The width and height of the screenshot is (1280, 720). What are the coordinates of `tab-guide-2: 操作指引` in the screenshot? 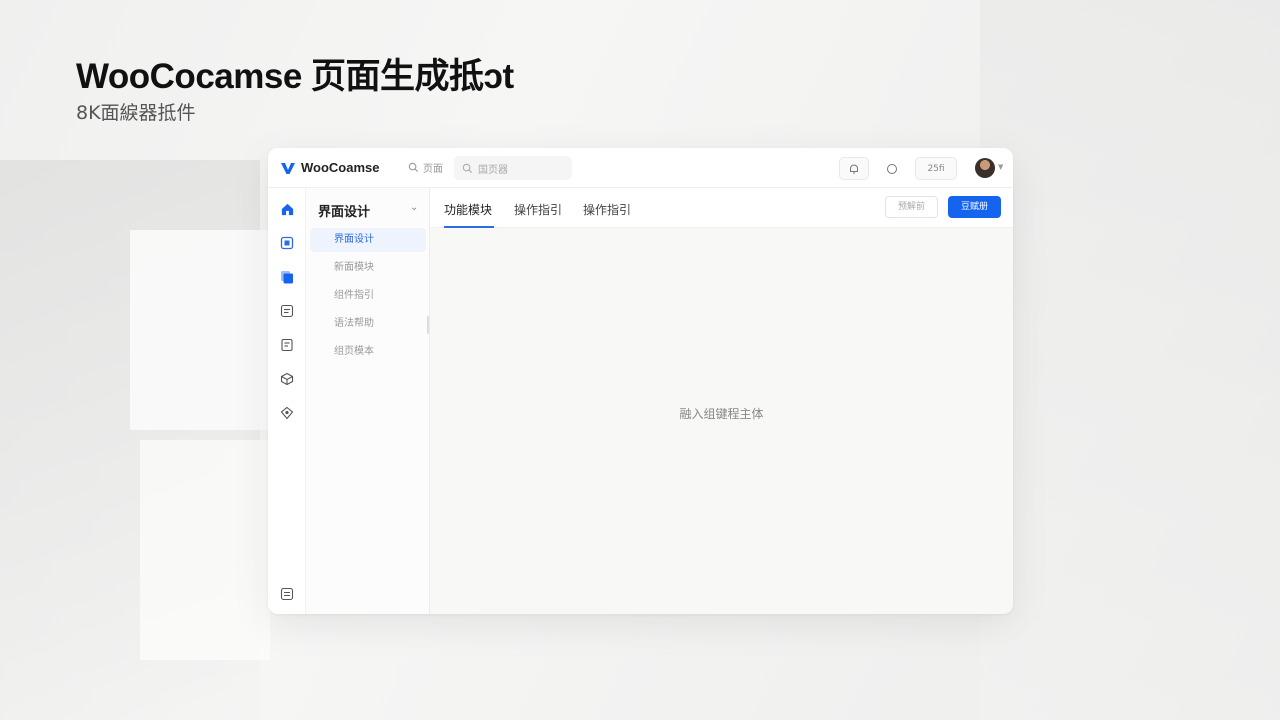 It's located at (607, 209).